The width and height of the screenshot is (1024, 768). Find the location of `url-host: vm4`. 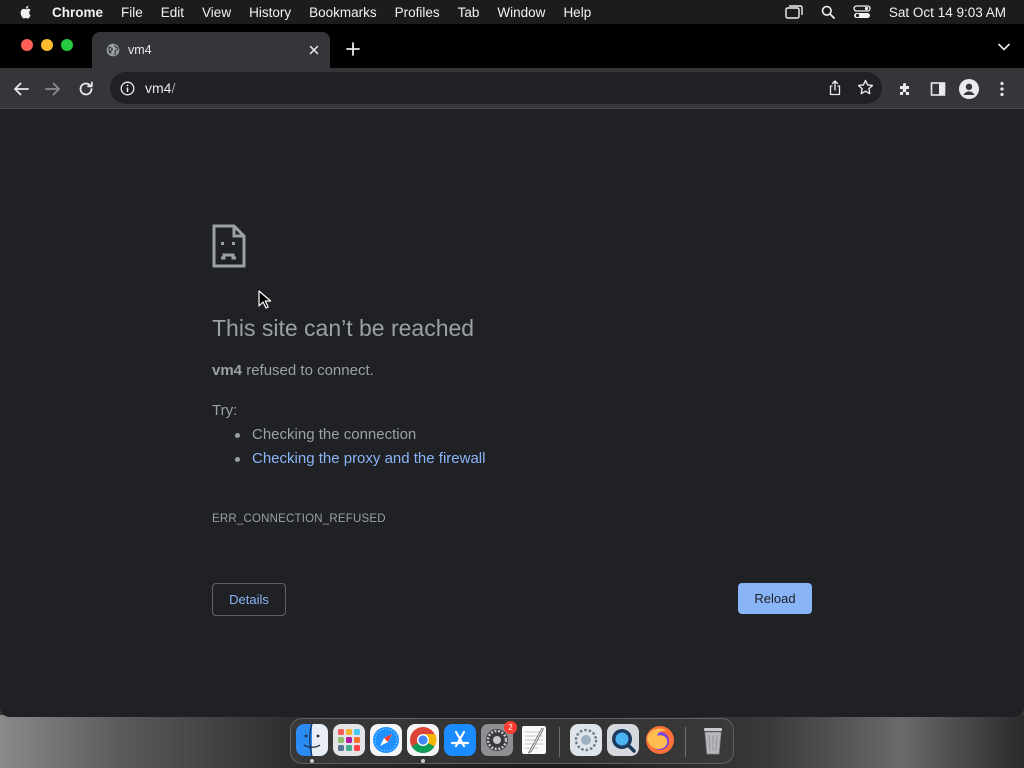

url-host: vm4 is located at coordinates (158, 88).